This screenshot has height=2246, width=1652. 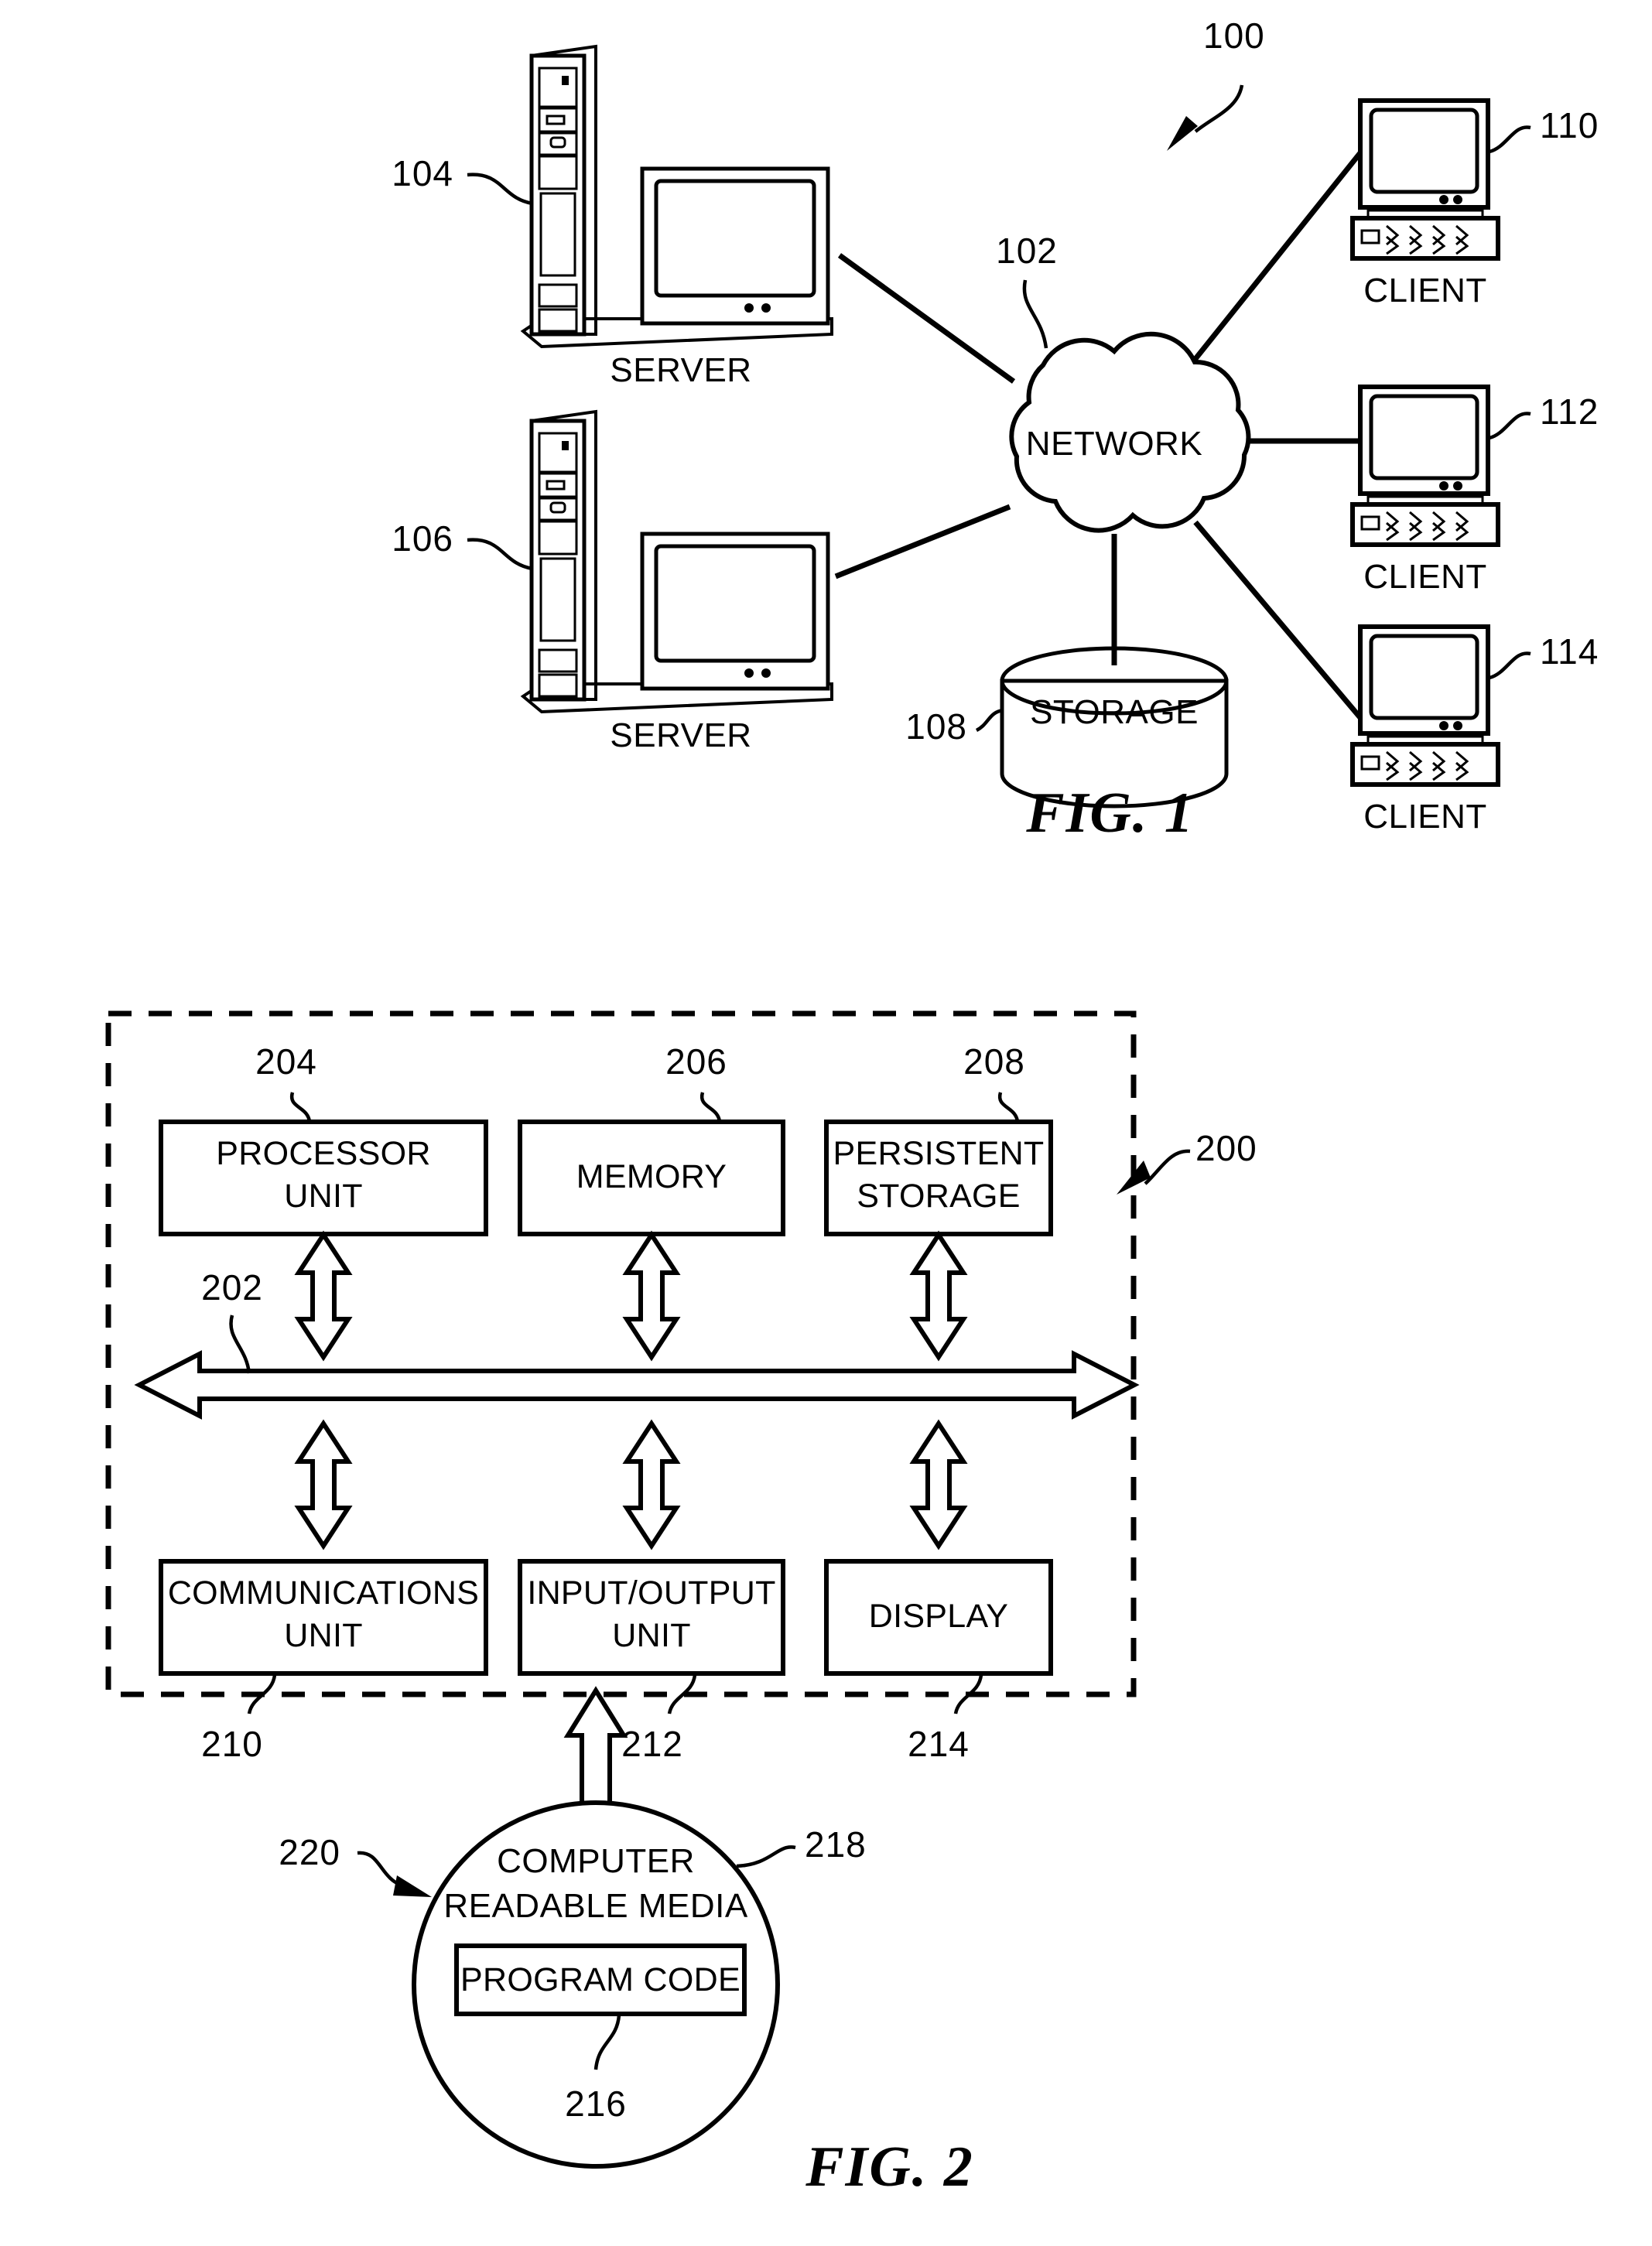 I want to click on ref-110-leader, so click(x=1510, y=139).